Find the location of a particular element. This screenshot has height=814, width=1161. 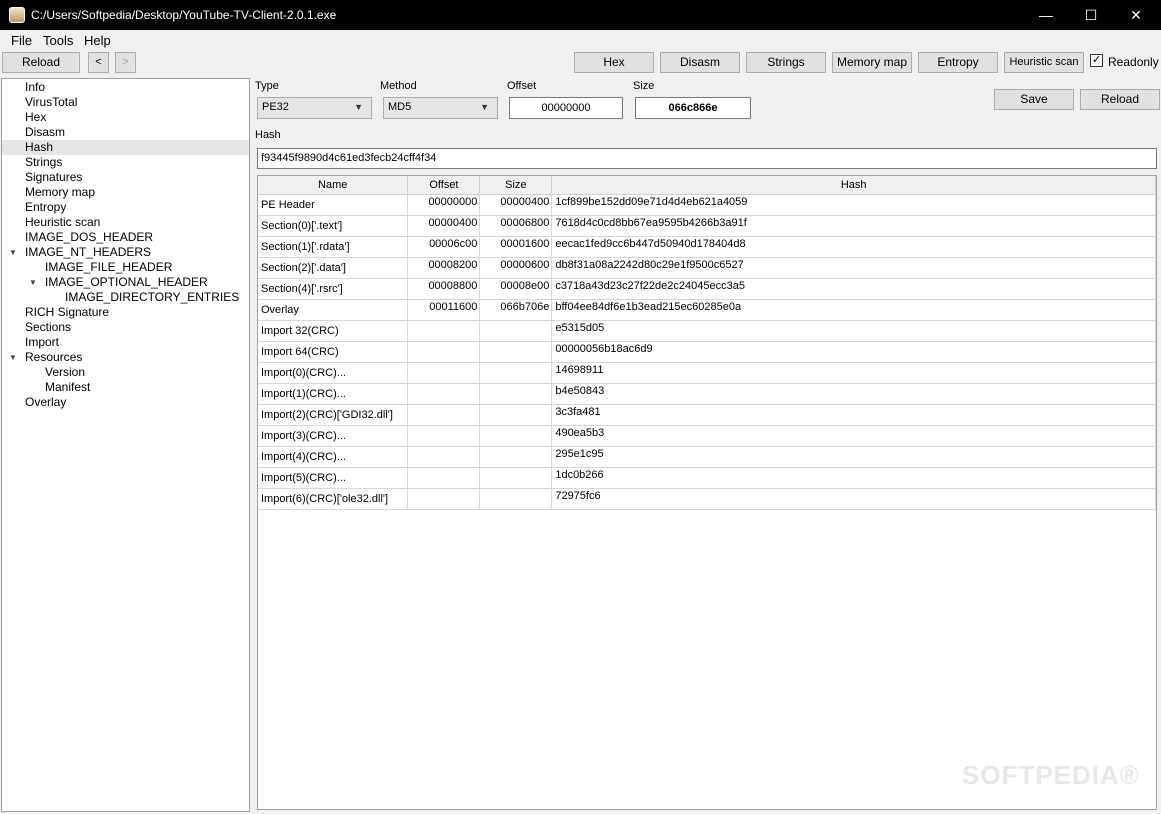

cell-hash: bff04ee84df6e1b3ead215ec60285e0a is located at coordinates (853, 310).